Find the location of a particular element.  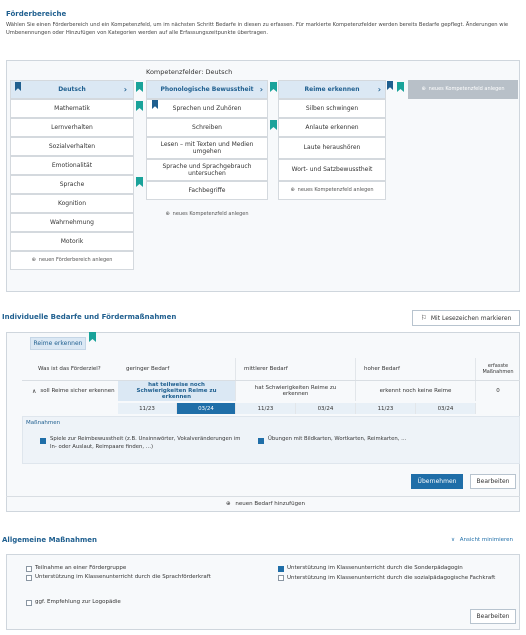

skill-label: Anlaute erkennen is located at coordinates (332, 127).